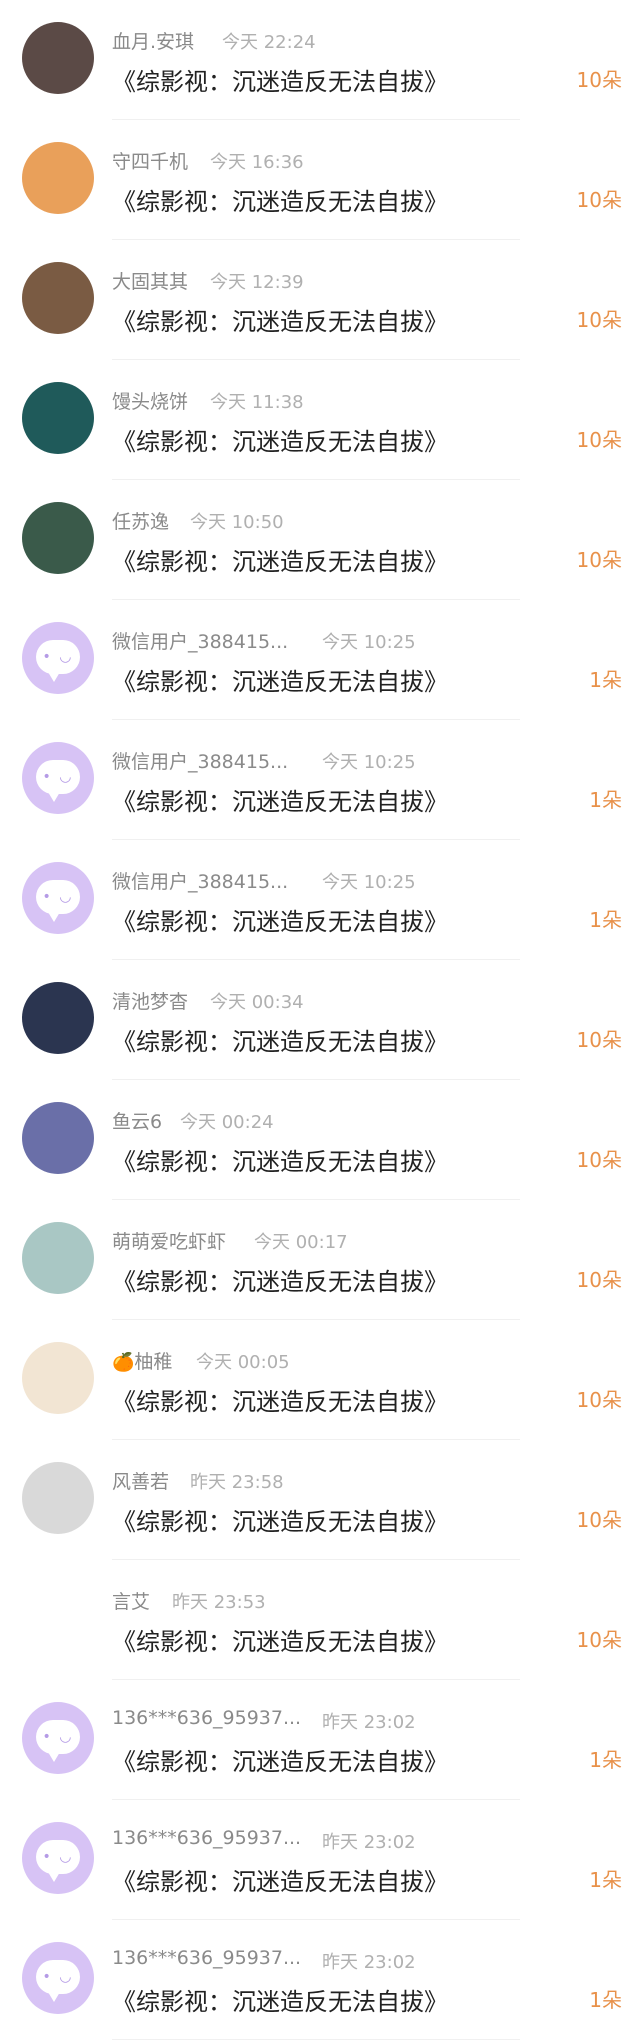 Image resolution: width=640 pixels, height=2040 pixels. I want to click on nickname: 血月.安琪, so click(153, 40).